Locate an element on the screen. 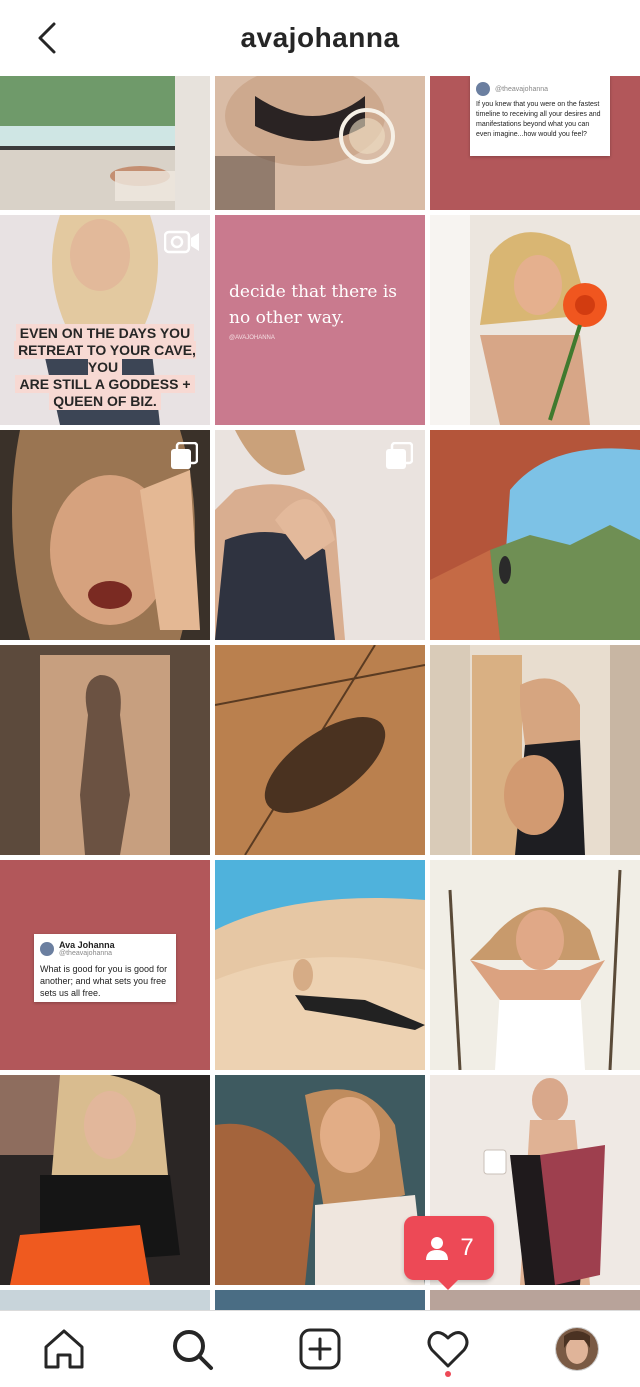 This screenshot has width=640, height=1387. post-silhouette-photo is located at coordinates (105, 750).